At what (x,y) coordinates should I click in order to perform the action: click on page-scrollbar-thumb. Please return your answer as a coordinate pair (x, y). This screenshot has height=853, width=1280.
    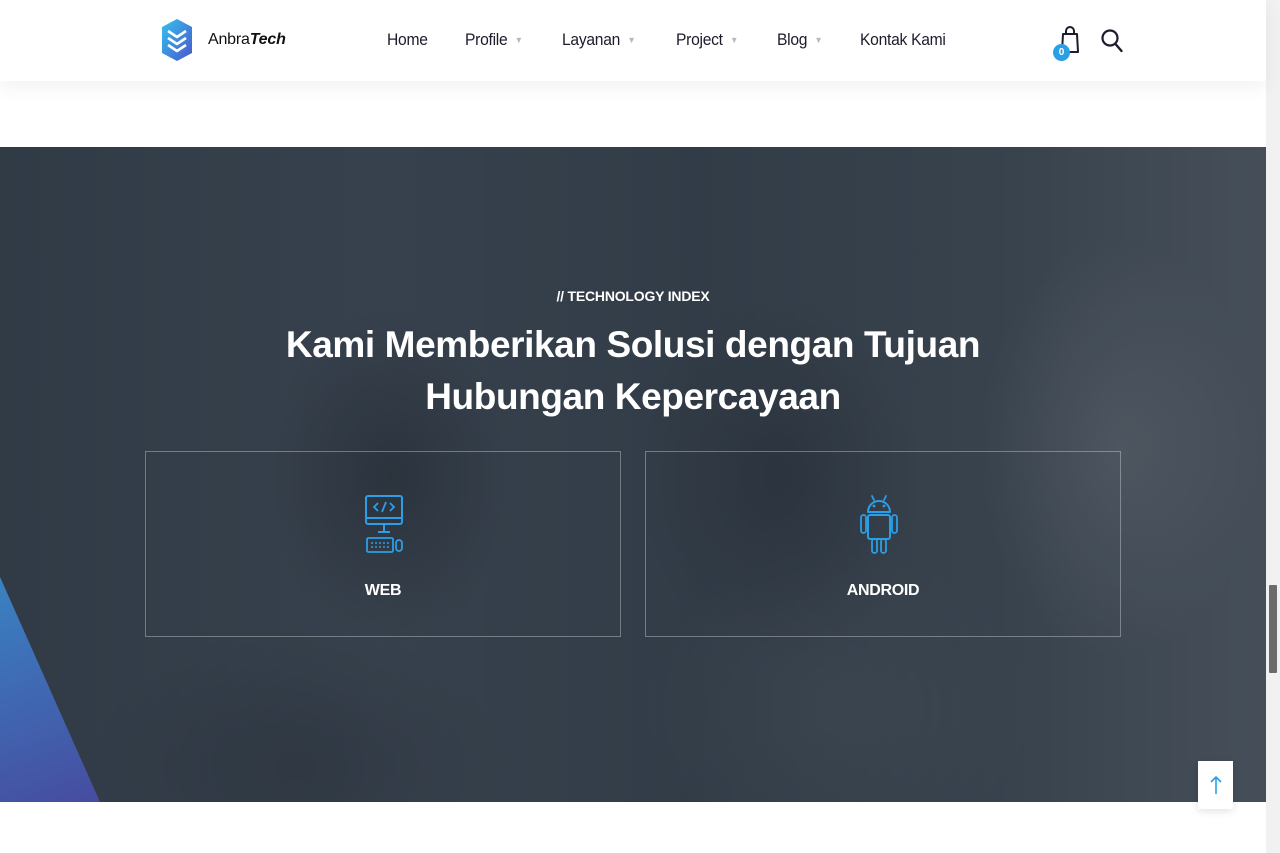
    Looking at the image, I should click on (1273, 629).